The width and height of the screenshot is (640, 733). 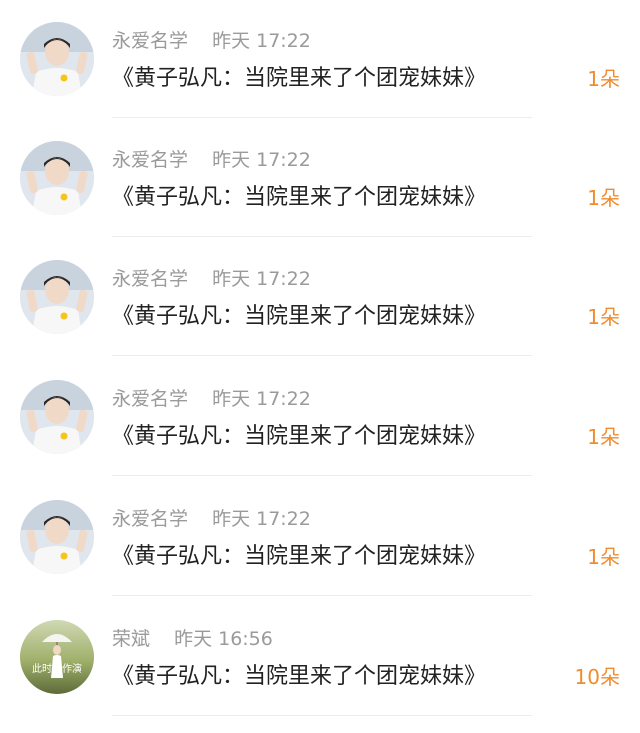 I want to click on svg-text: 此时文作演, so click(x=57, y=668).